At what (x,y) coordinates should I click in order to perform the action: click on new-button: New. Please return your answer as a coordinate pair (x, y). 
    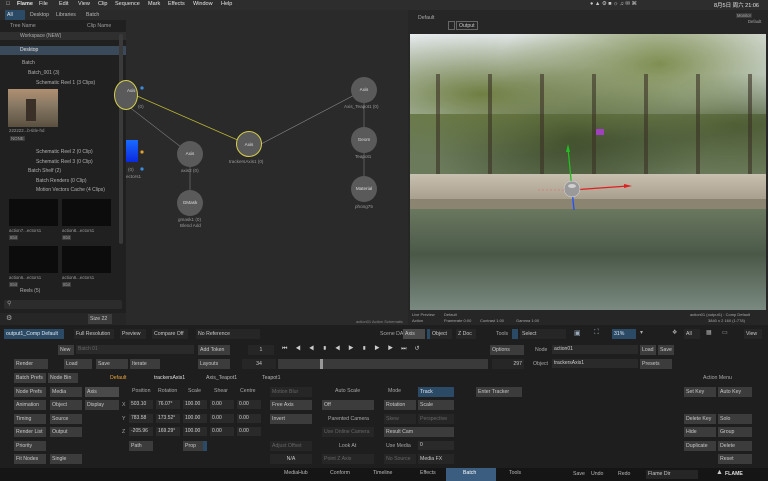
    Looking at the image, I should click on (66, 350).